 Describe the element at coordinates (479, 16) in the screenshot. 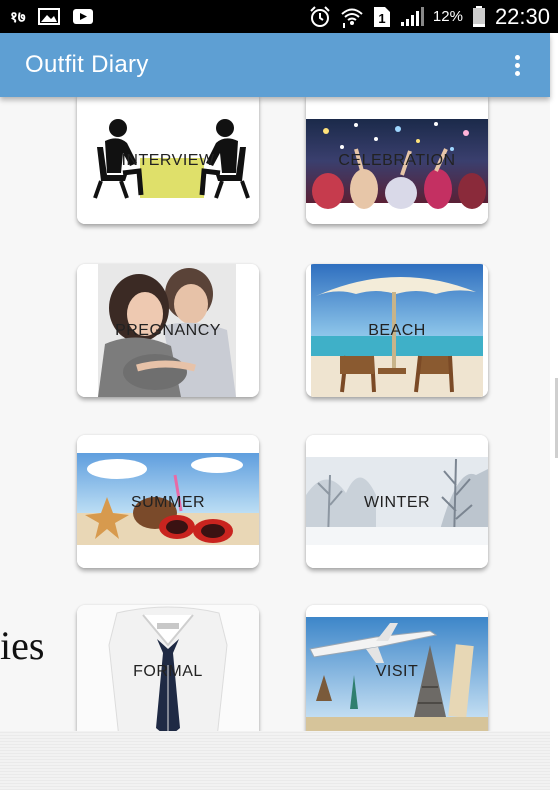

I see `battery-icon` at that location.